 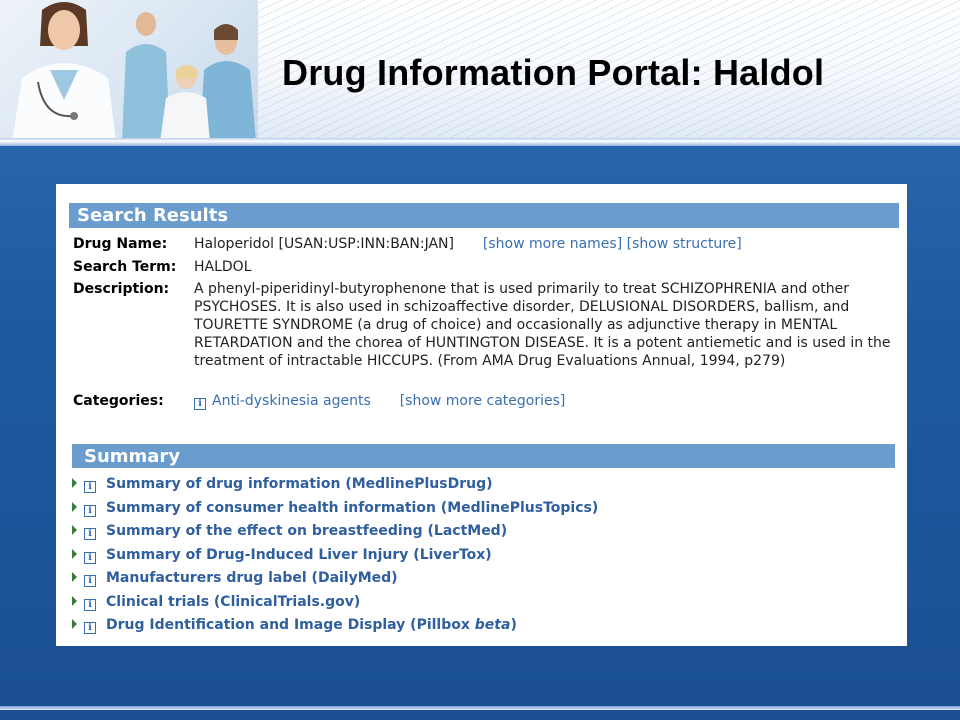 I want to click on medical-staff-illustration, so click(x=134, y=72).